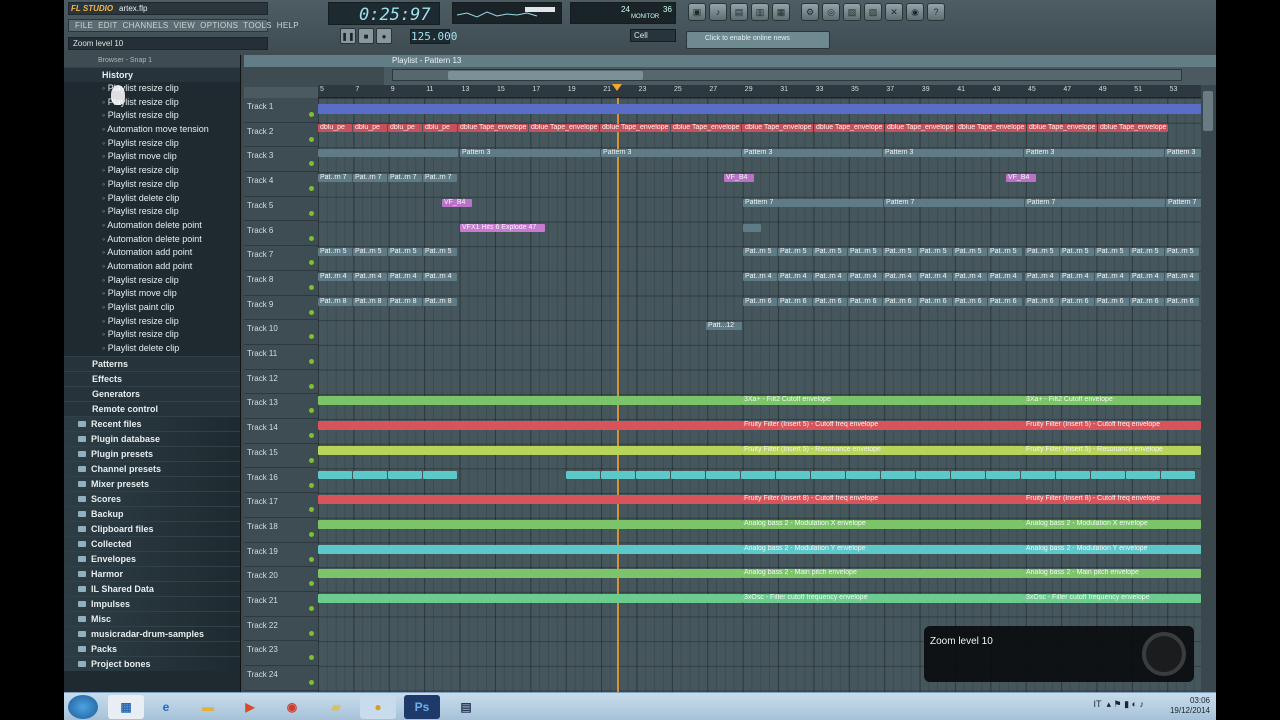 Image resolution: width=1280 pixels, height=720 pixels. Describe the element at coordinates (831, 12) in the screenshot. I see `window-icon-6: ◎` at that location.